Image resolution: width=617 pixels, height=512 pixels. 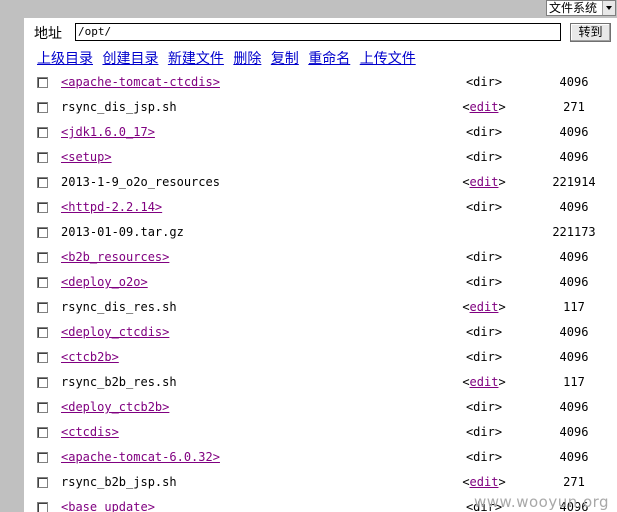 What do you see at coordinates (90, 357) in the screenshot?
I see `directory-link: <ctcb2b>` at bounding box center [90, 357].